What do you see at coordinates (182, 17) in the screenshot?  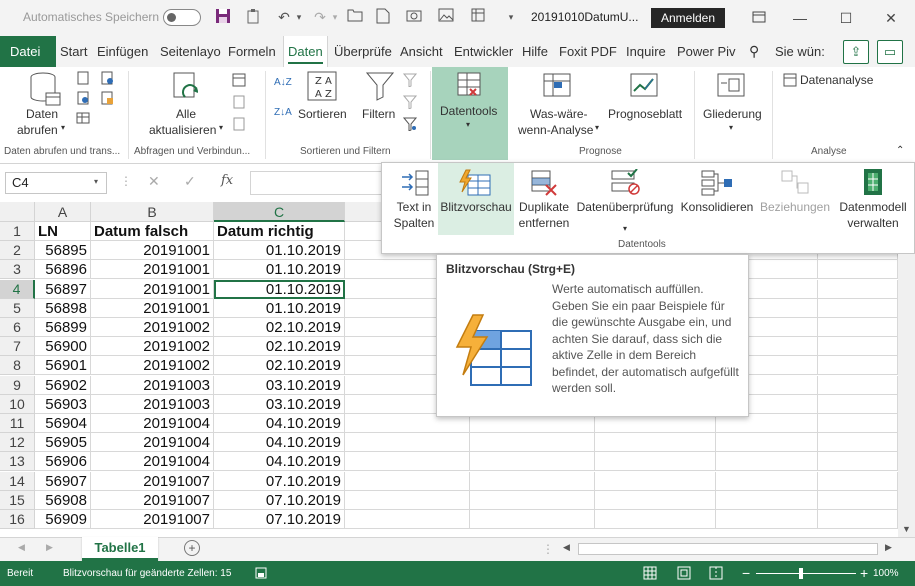 I see `autosave-toggle` at bounding box center [182, 17].